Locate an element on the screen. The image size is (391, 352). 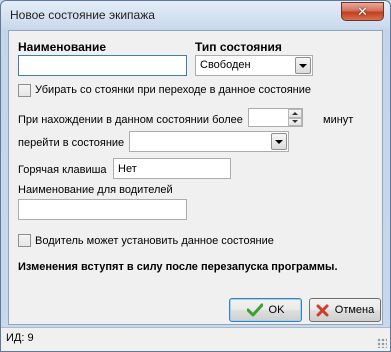
ok-label: OK is located at coordinates (276, 310).